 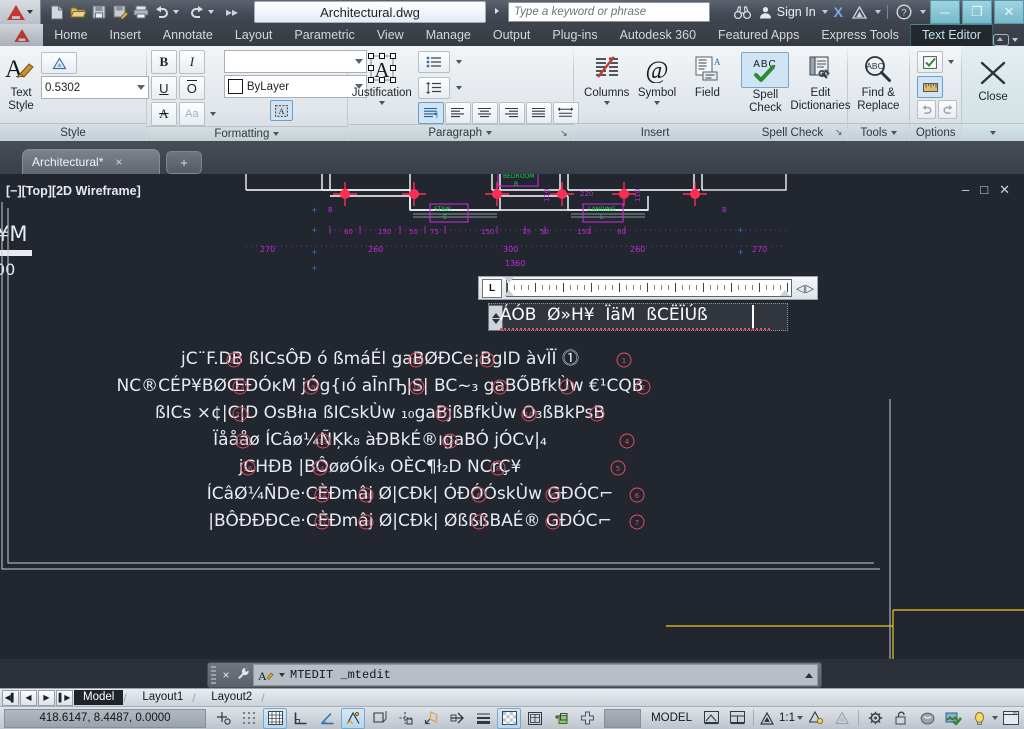 What do you see at coordinates (951, 35) in the screenshot?
I see `tab-text-editor: Text Editor` at bounding box center [951, 35].